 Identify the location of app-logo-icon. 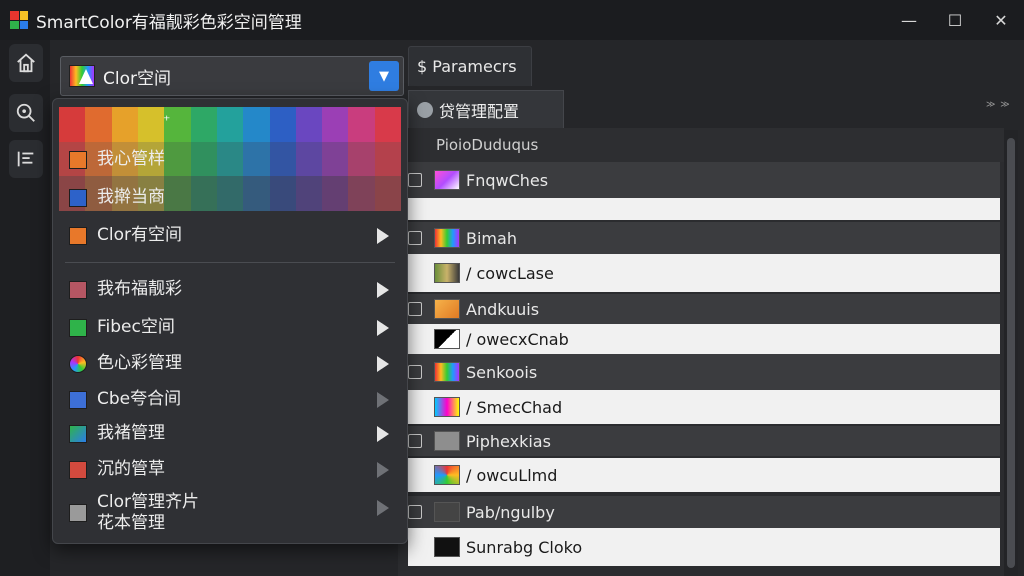
(19, 20).